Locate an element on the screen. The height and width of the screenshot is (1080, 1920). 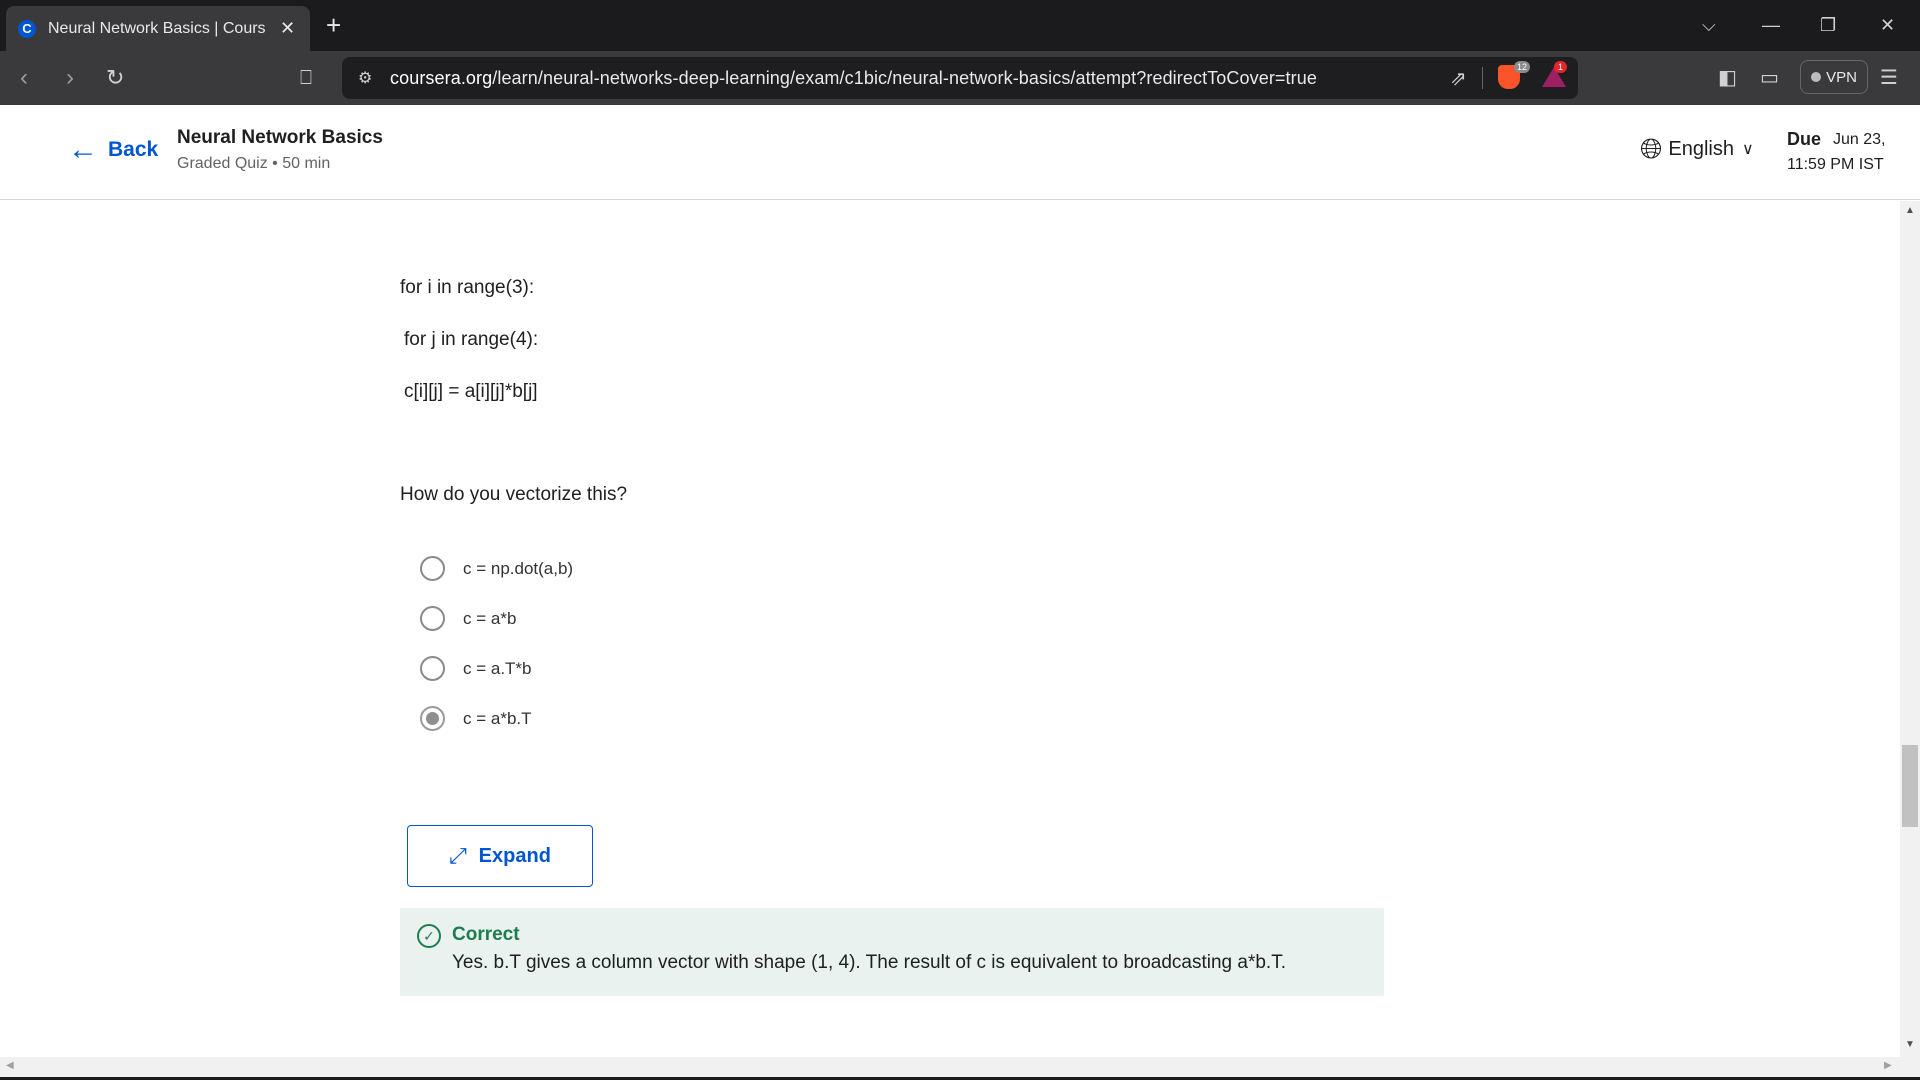
minimize-icon: — is located at coordinates (1771, 25).